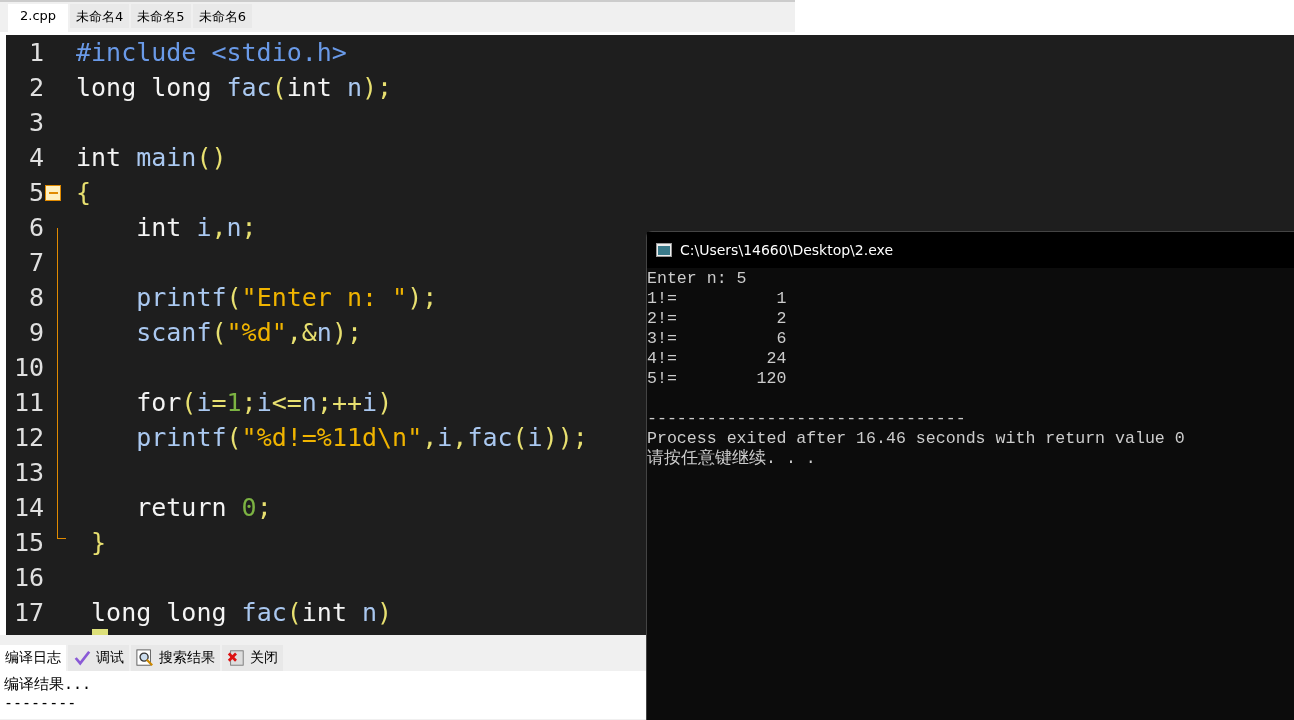 Image resolution: width=1294 pixels, height=720 pixels. What do you see at coordinates (84, 192) in the screenshot?
I see `code-line: {` at bounding box center [84, 192].